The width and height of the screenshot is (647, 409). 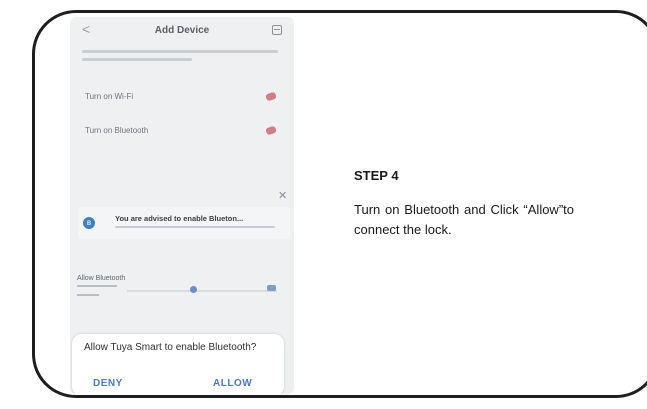 What do you see at coordinates (277, 30) in the screenshot?
I see `scan-icon` at bounding box center [277, 30].